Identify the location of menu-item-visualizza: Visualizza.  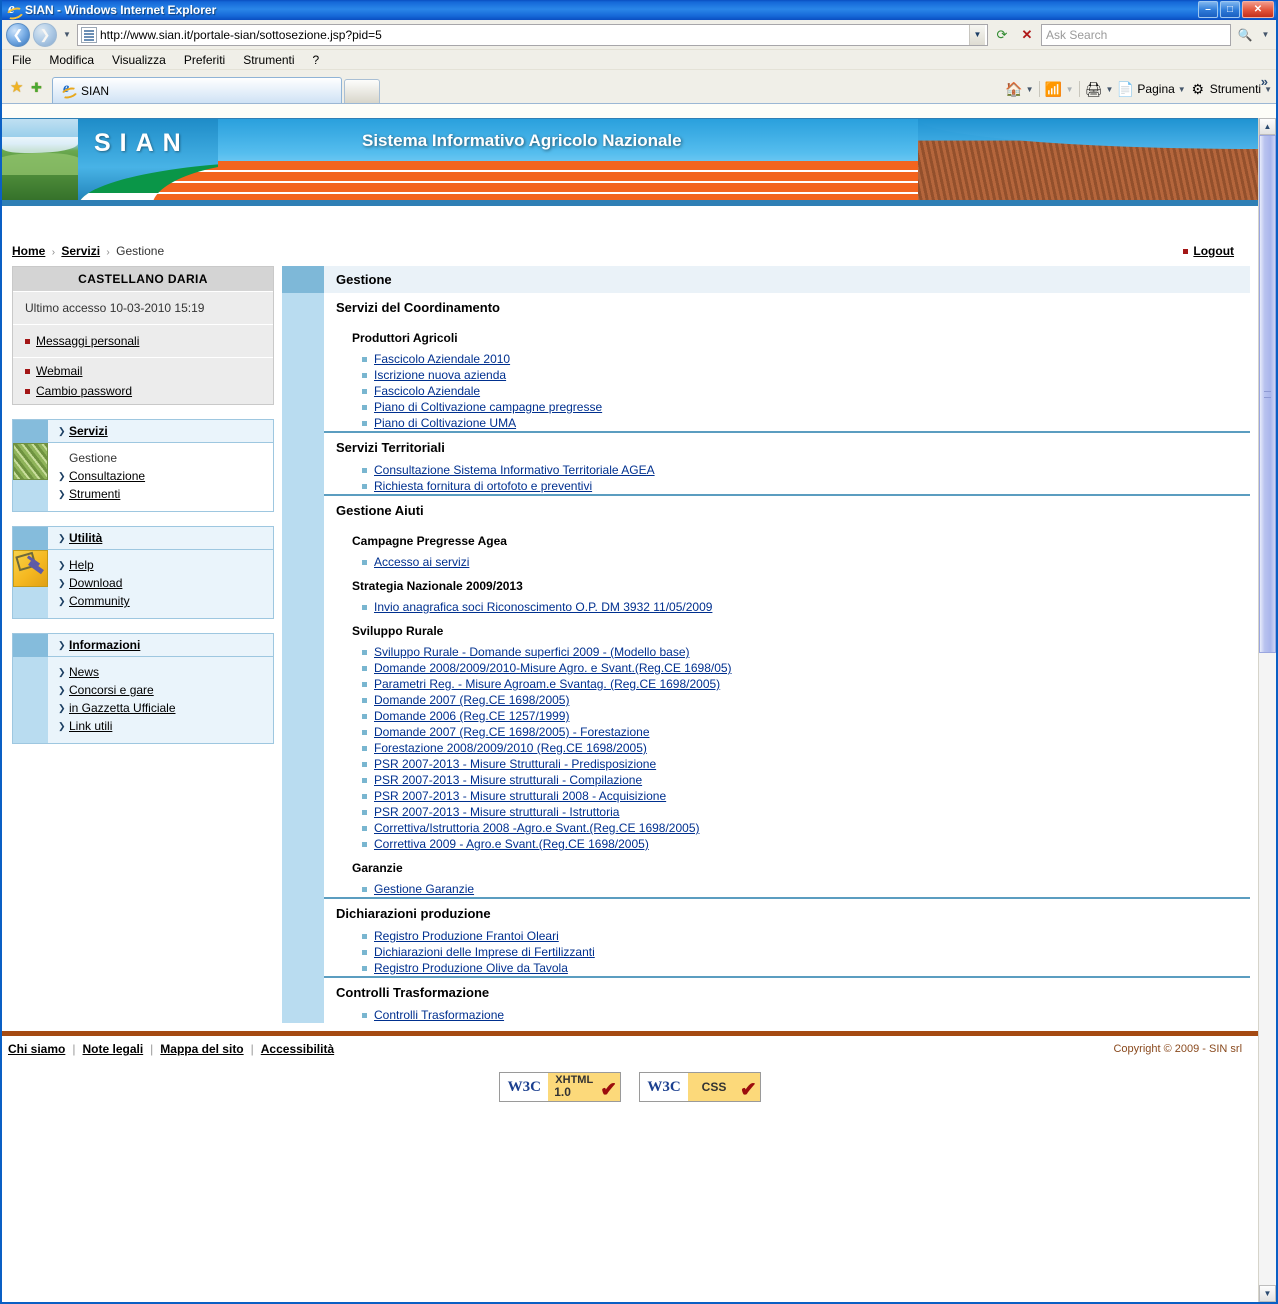
(139, 60).